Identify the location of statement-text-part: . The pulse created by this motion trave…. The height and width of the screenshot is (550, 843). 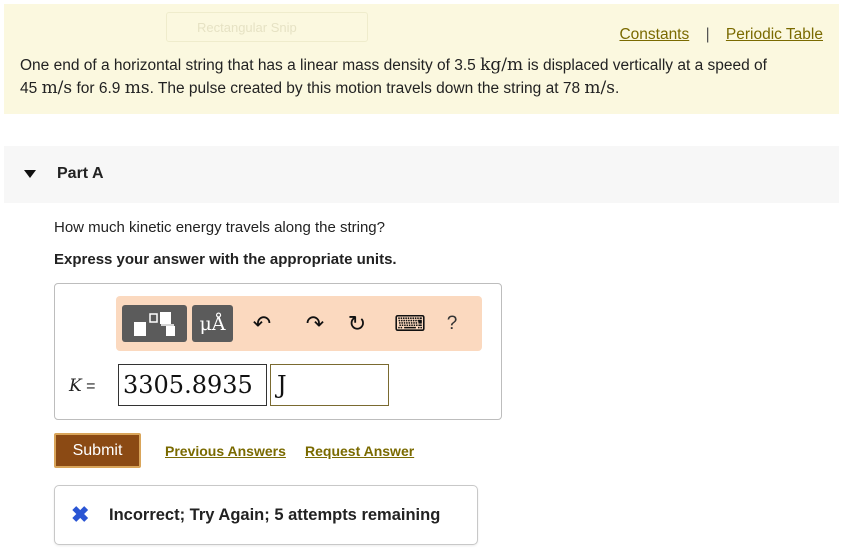
(367, 88).